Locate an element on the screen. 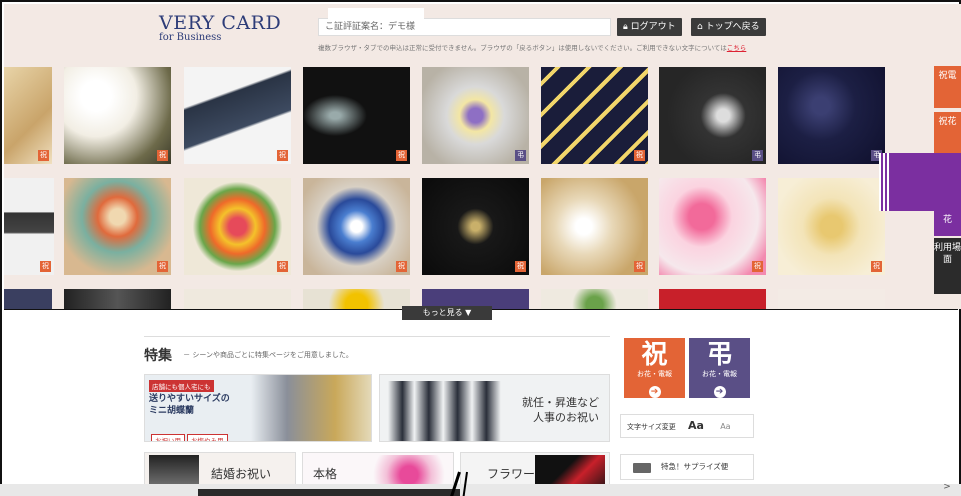  shuku-button: 祝 お花・電報 ➔ is located at coordinates (654, 368).